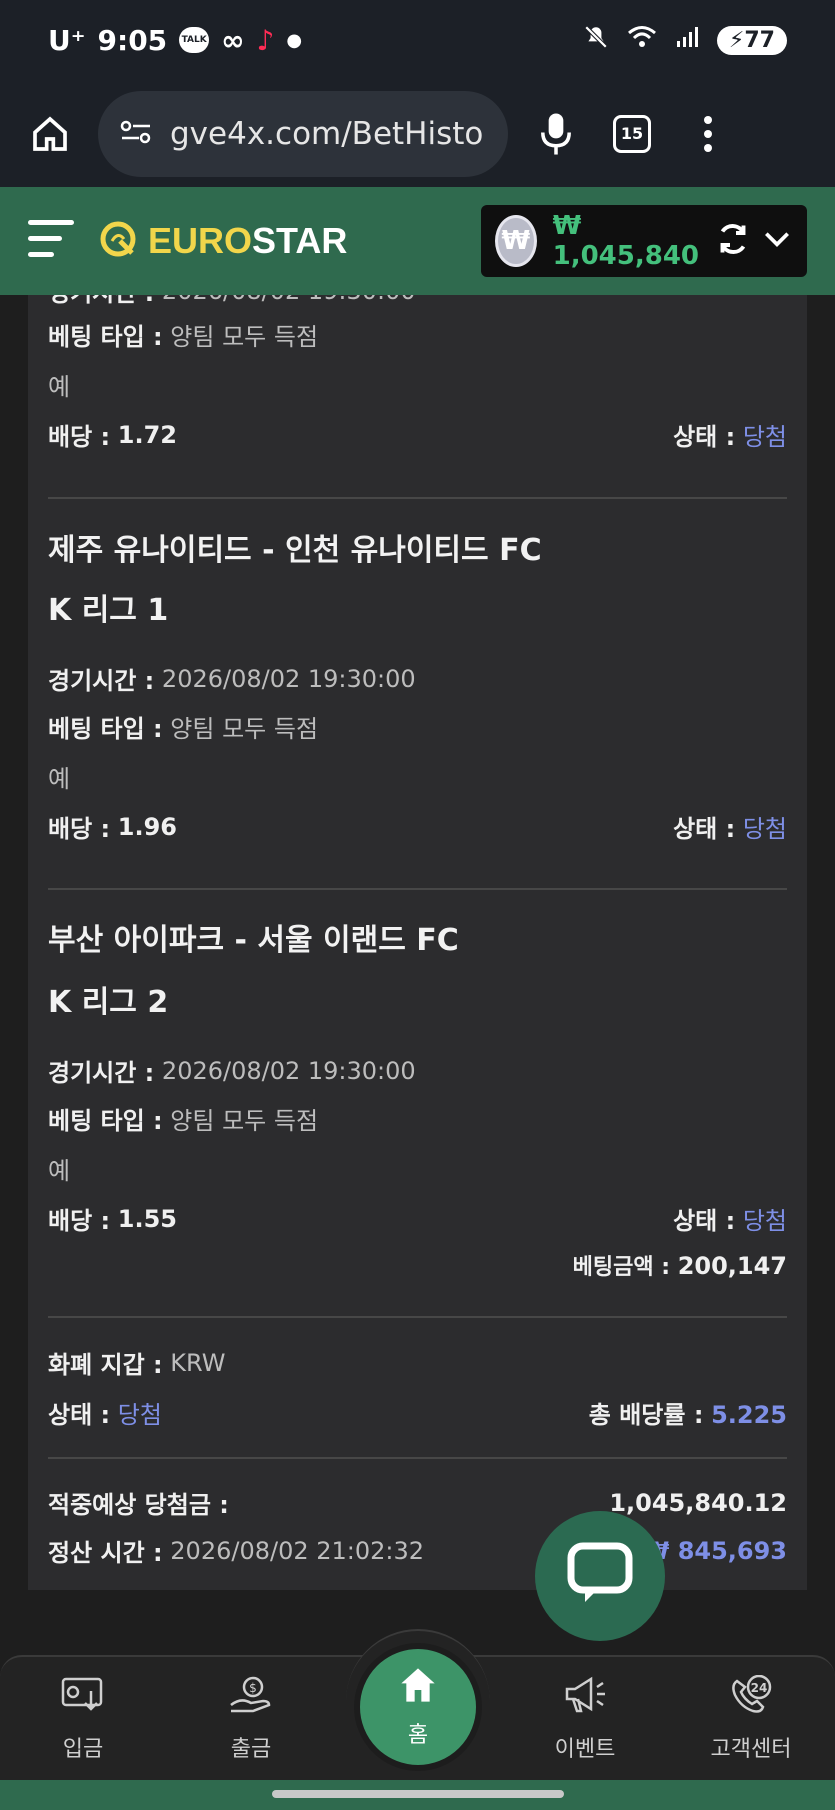  What do you see at coordinates (83, 1698) in the screenshot?
I see `deposit-icon` at bounding box center [83, 1698].